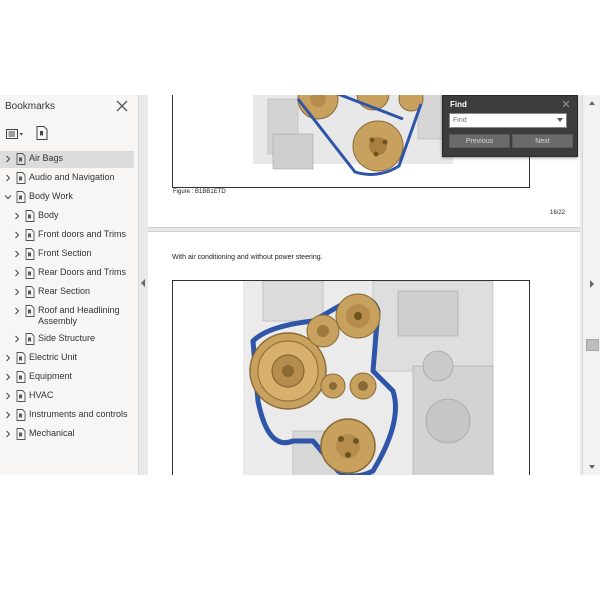  What do you see at coordinates (48, 215) in the screenshot?
I see `bookmark-label: Body` at bounding box center [48, 215].